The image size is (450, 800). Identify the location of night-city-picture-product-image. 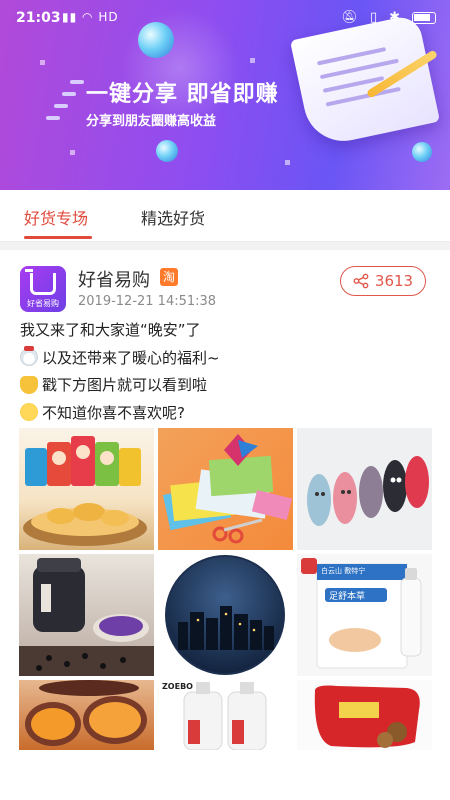
(225, 615).